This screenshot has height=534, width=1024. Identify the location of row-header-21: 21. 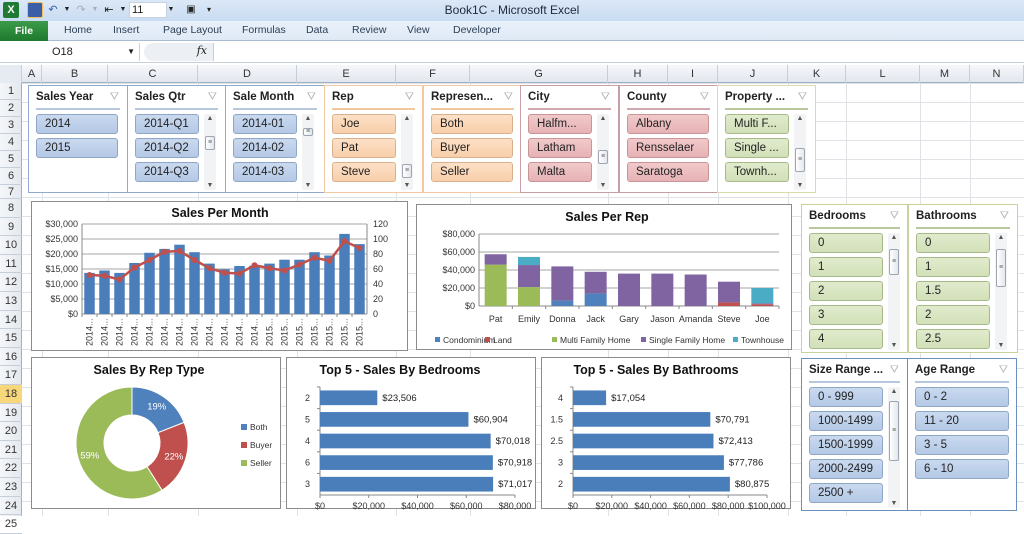
(11, 450).